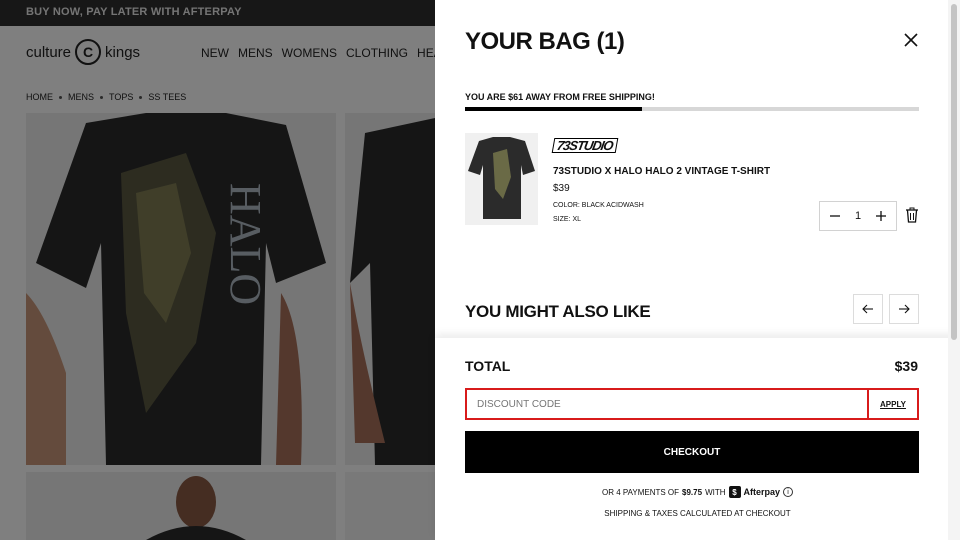  I want to click on recommendations-title: YOU MIGHT ALSO LIKE, so click(558, 311).